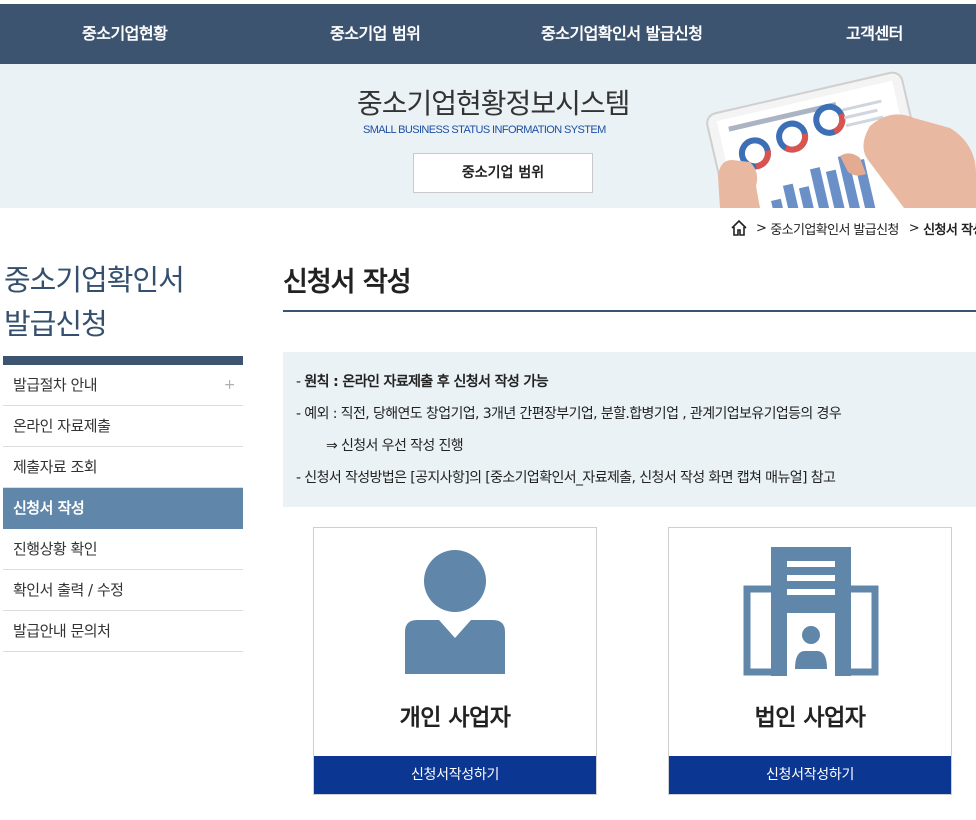 Image resolution: width=976 pixels, height=820 pixels. Describe the element at coordinates (55, 467) in the screenshot. I see `sidebar-item-label: 제출자료 조회` at that location.